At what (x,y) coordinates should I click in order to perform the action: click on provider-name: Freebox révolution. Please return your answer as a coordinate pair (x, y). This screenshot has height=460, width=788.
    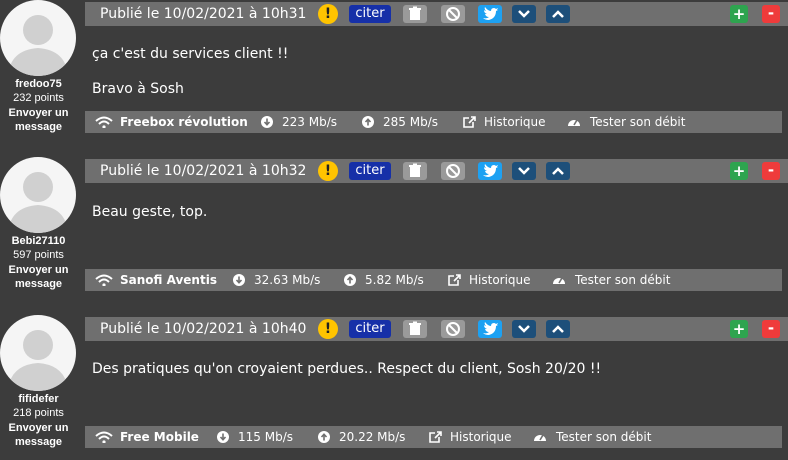
    Looking at the image, I should click on (184, 122).